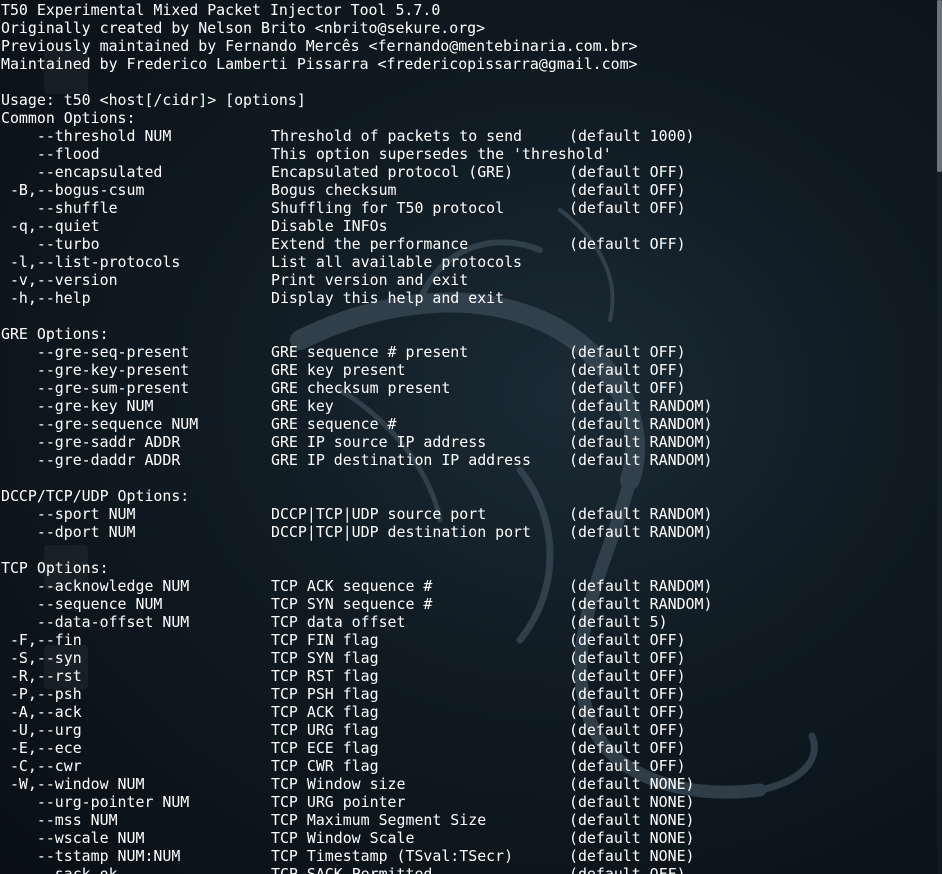 The height and width of the screenshot is (874, 942). Describe the element at coordinates (361, 388) in the screenshot. I see `option-description: GRE checksum present` at that location.